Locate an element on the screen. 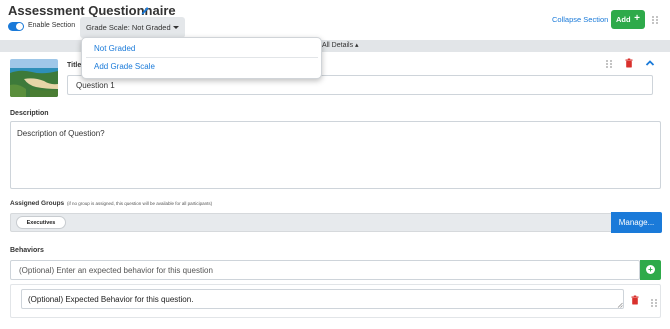 Image resolution: width=670 pixels, height=329 pixels. menu-item-add-grade-scale: Add Grade Scale is located at coordinates (124, 66).